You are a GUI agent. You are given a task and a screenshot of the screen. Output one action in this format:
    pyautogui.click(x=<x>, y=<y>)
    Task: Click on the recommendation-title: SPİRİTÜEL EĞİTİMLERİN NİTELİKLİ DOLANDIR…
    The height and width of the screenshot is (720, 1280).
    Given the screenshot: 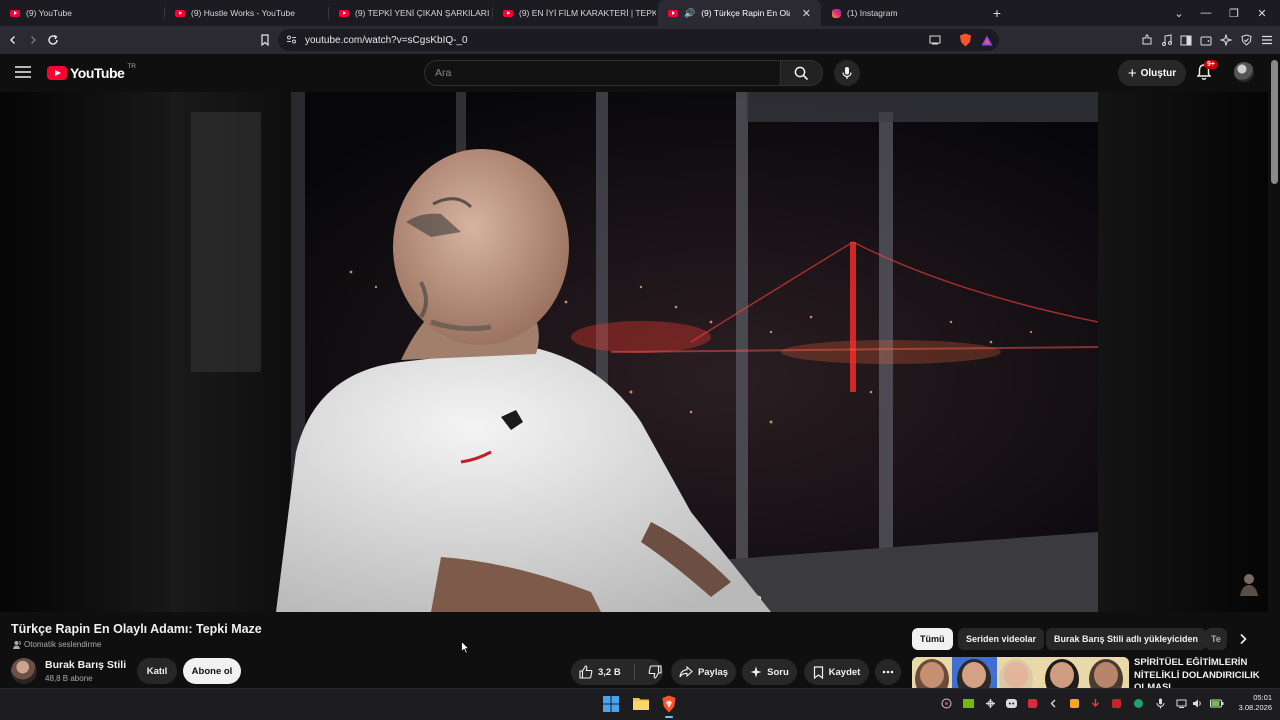 What is the action you would take?
    pyautogui.click(x=1199, y=672)
    